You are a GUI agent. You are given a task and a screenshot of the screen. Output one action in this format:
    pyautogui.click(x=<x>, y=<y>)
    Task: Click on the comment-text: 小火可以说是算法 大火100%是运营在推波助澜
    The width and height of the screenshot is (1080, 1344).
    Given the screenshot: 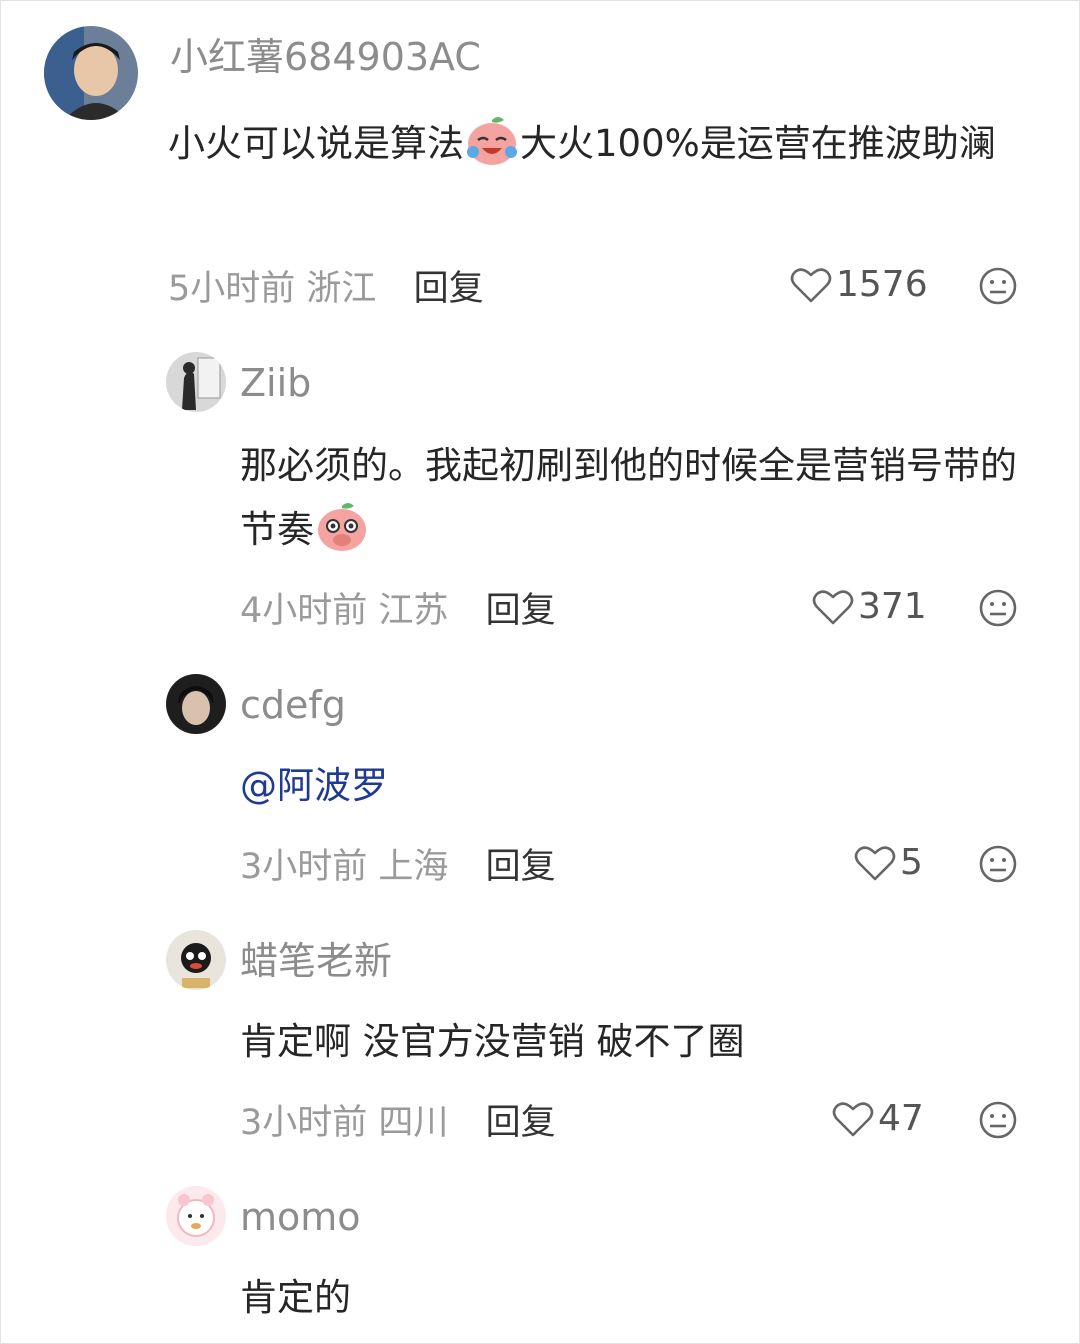 What is the action you would take?
    pyautogui.click(x=608, y=144)
    